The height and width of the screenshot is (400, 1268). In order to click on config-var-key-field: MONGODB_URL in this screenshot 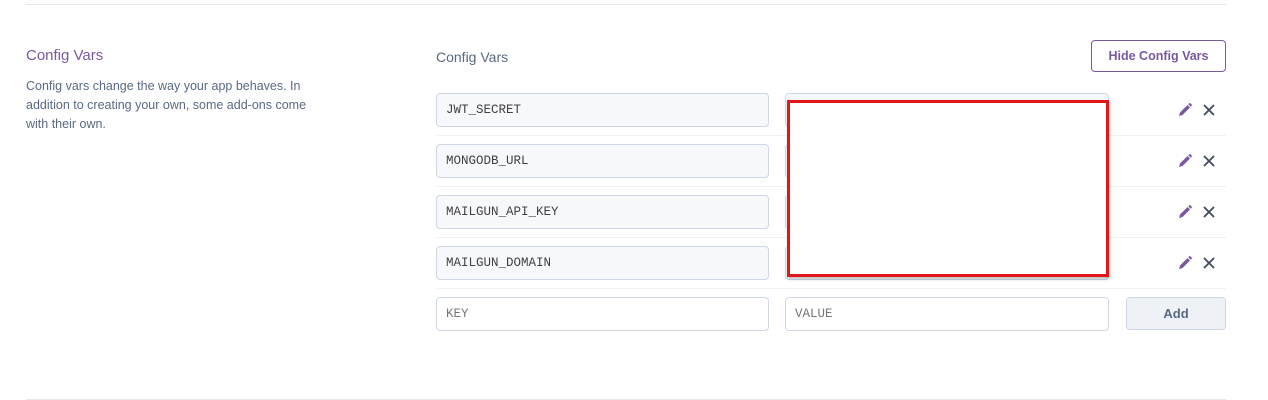, I will do `click(602, 161)`.